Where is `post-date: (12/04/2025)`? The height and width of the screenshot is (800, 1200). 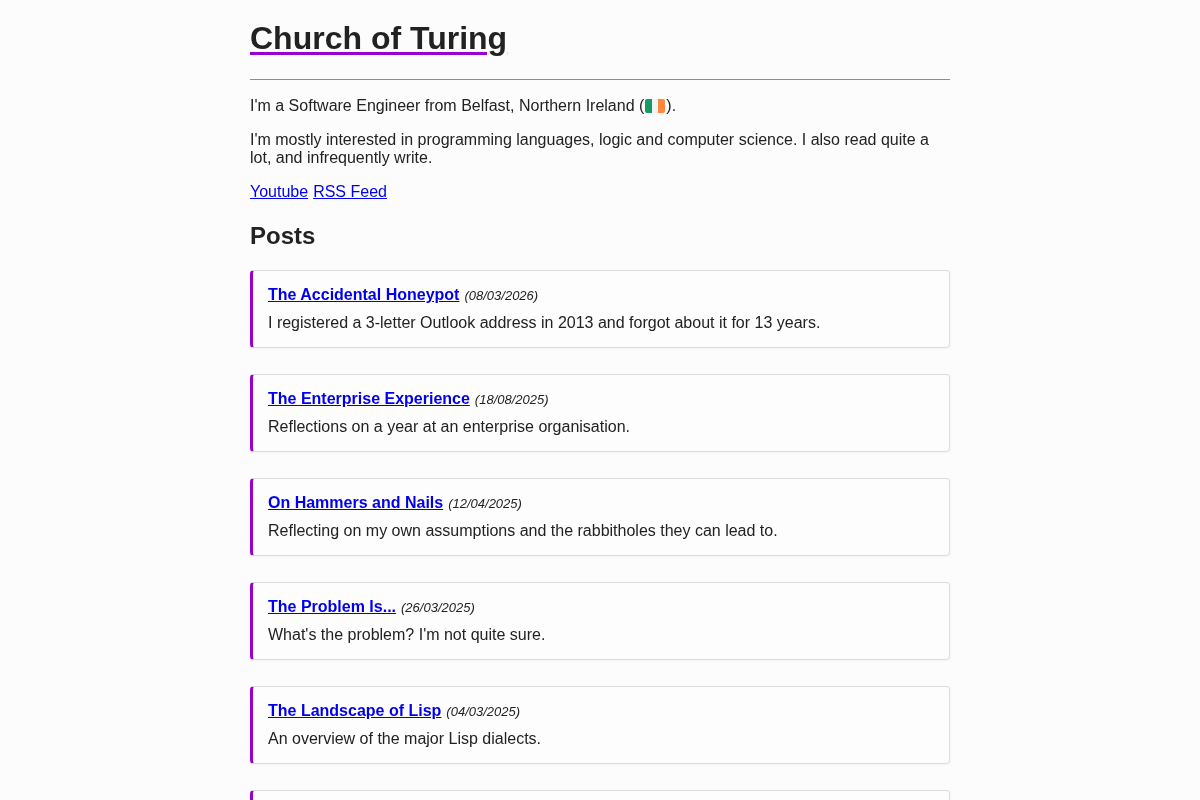
post-date: (12/04/2025) is located at coordinates (485, 504).